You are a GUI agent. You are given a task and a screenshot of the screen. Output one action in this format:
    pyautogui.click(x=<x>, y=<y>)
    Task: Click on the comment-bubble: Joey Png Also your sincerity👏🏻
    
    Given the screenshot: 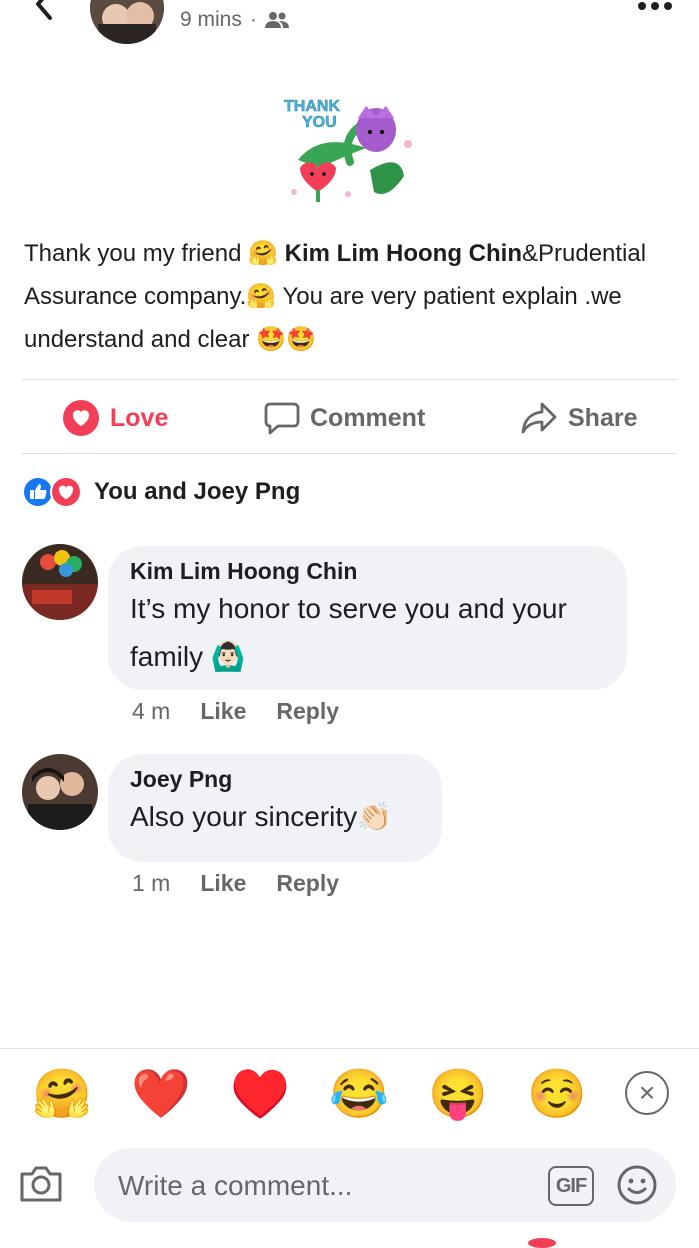 What is the action you would take?
    pyautogui.click(x=275, y=808)
    